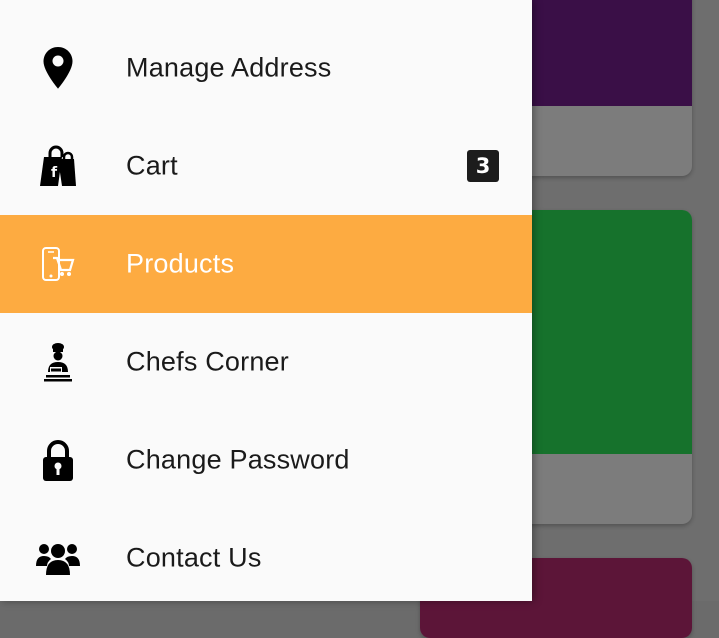  What do you see at coordinates (58, 558) in the screenshot?
I see `users-icon` at bounding box center [58, 558].